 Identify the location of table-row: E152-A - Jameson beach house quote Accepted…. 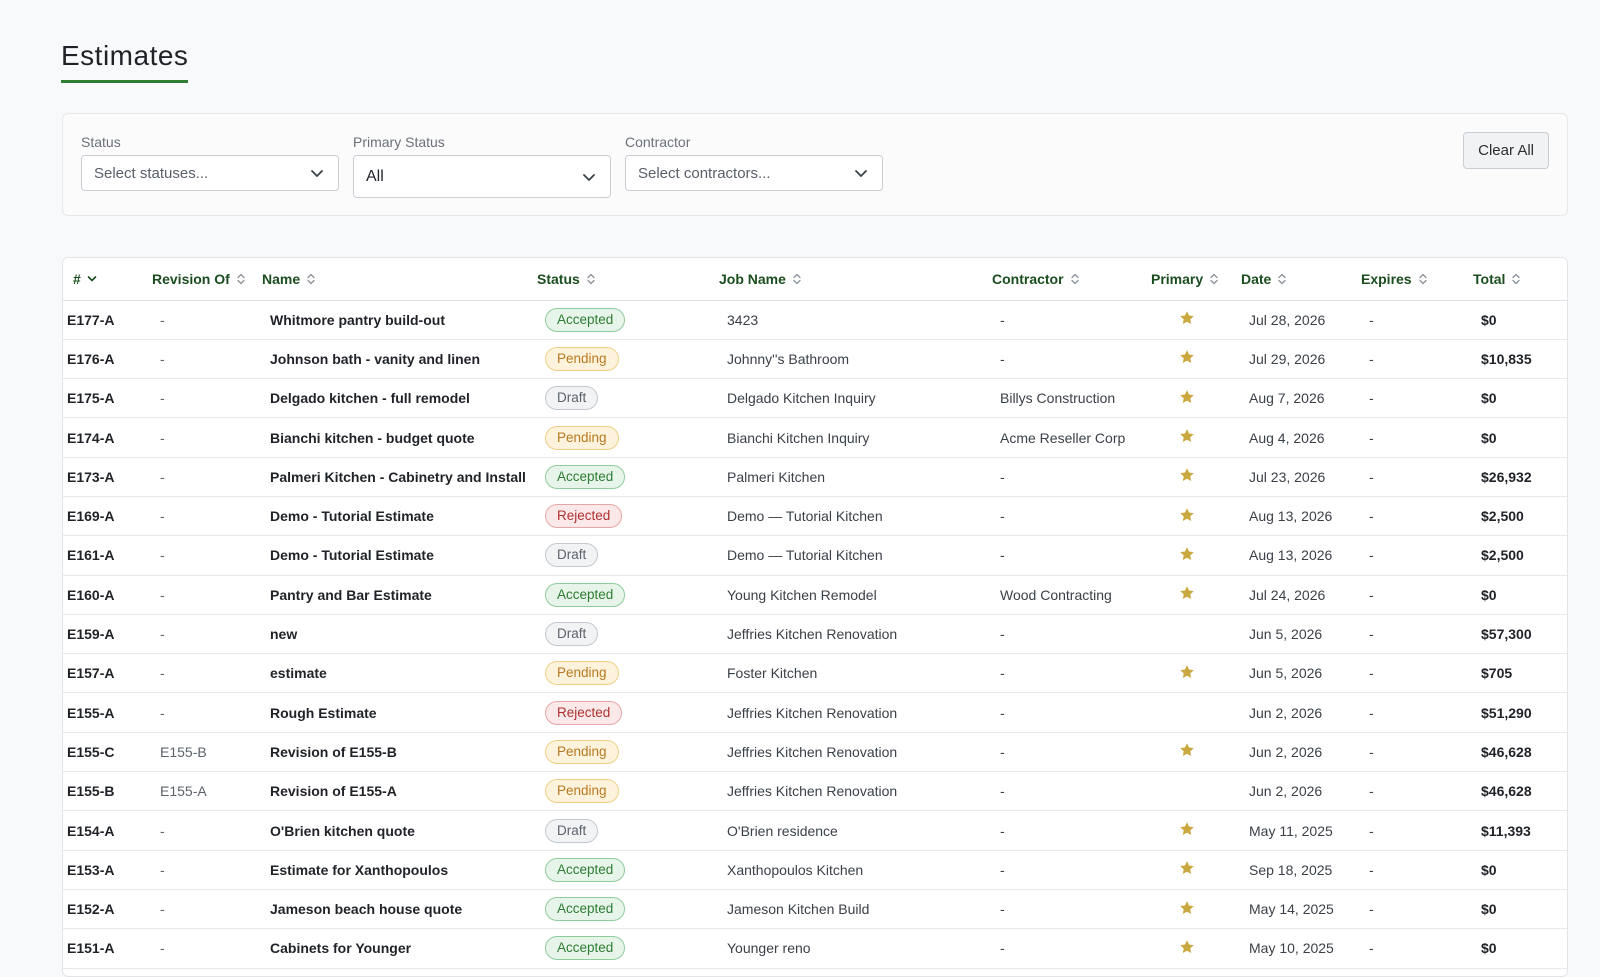
(815, 909).